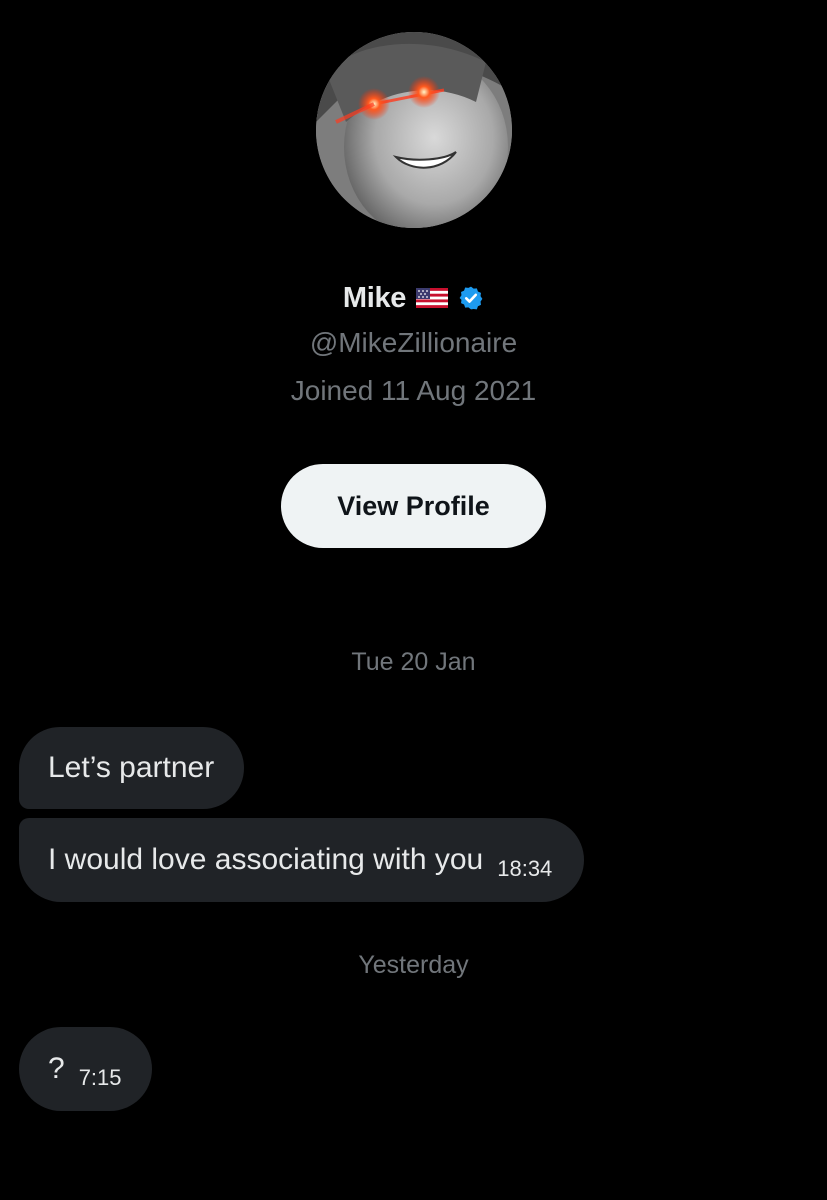 The width and height of the screenshot is (827, 1200). What do you see at coordinates (374, 297) in the screenshot?
I see `display-name: Mike` at bounding box center [374, 297].